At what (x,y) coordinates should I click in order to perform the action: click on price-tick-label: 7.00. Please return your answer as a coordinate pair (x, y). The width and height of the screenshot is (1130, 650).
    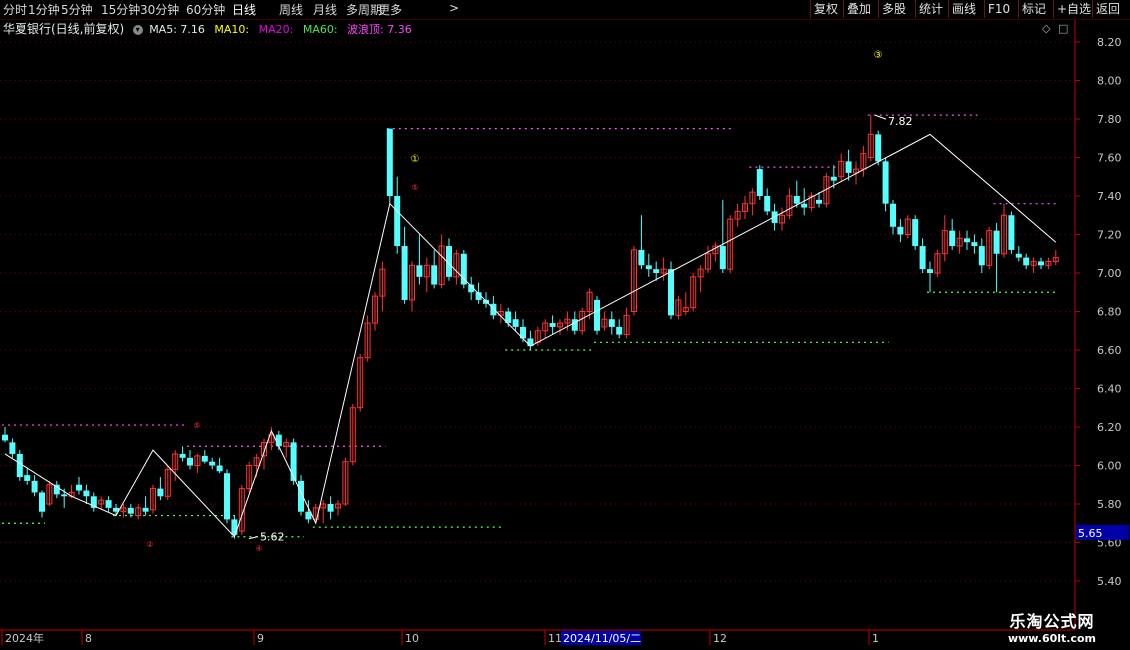
    Looking at the image, I should click on (1109, 273).